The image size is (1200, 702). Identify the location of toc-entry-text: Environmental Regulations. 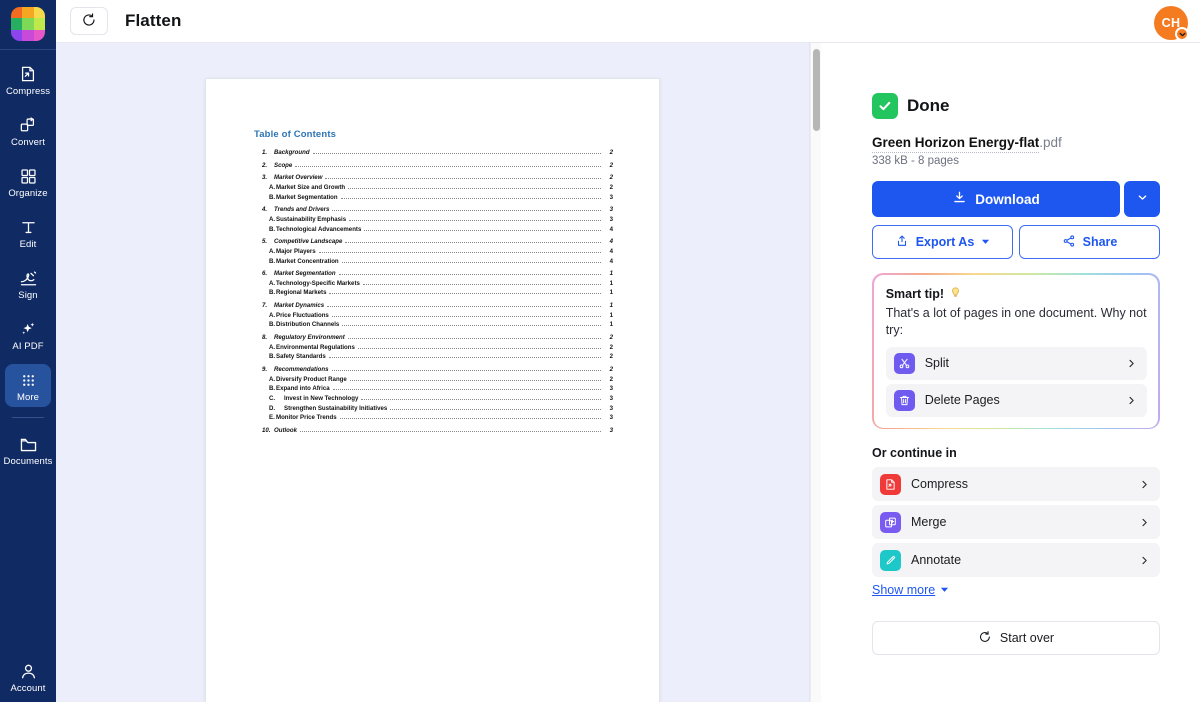
(315, 347).